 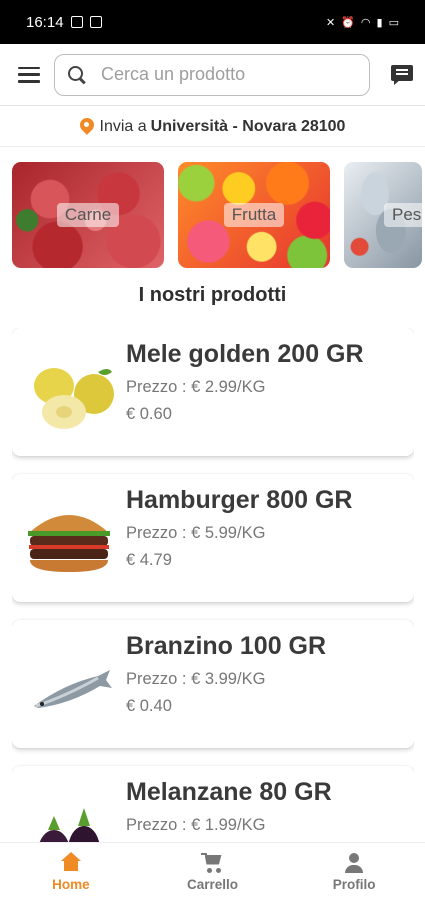 I want to click on wifi-icon: ◠, so click(x=365, y=22).